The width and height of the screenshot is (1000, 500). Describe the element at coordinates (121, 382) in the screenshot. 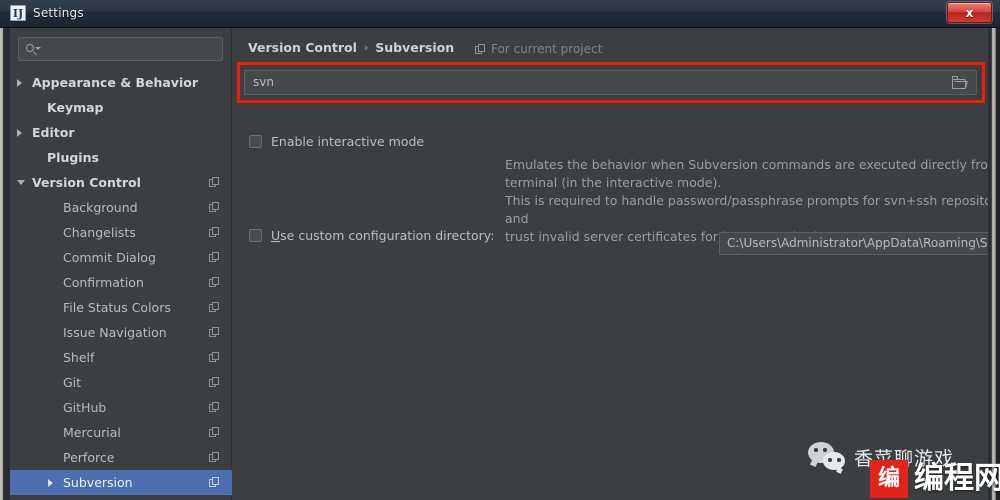

I see `sidebar-item-git: Git` at that location.